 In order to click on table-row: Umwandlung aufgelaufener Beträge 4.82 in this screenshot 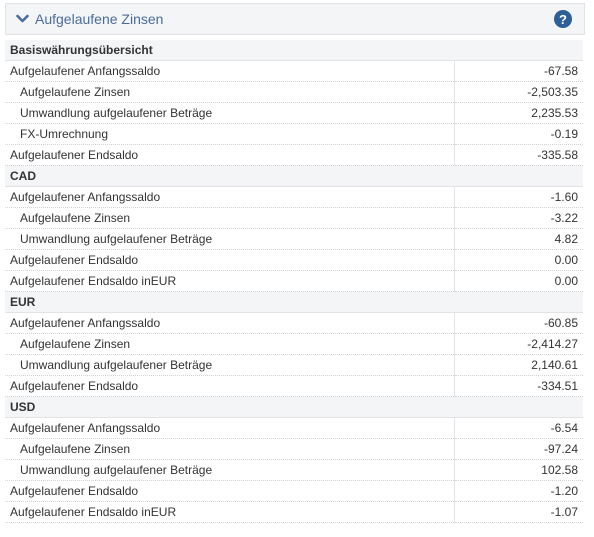, I will do `click(294, 239)`.